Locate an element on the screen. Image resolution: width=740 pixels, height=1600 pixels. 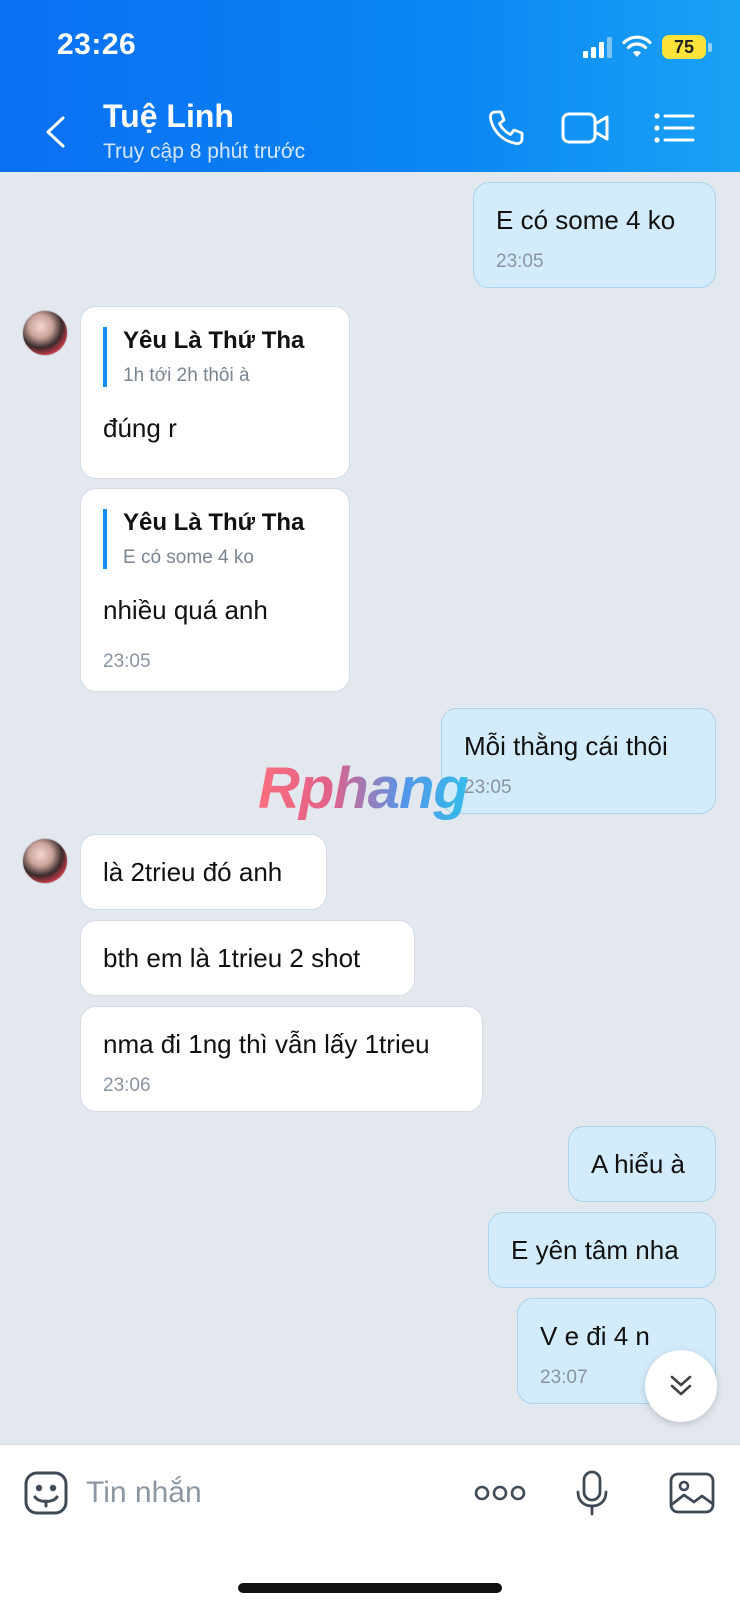
message-outgoing: E yên tâm nha is located at coordinates (602, 1250).